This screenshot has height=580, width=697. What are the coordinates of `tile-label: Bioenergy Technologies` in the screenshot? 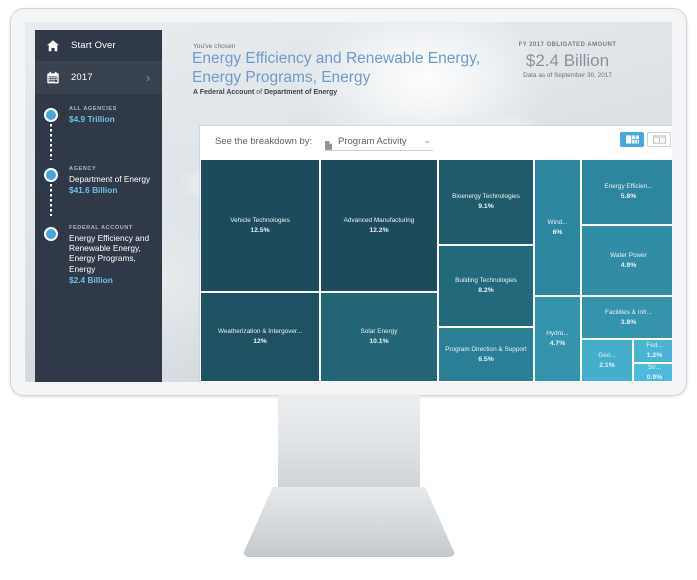 It's located at (486, 196).